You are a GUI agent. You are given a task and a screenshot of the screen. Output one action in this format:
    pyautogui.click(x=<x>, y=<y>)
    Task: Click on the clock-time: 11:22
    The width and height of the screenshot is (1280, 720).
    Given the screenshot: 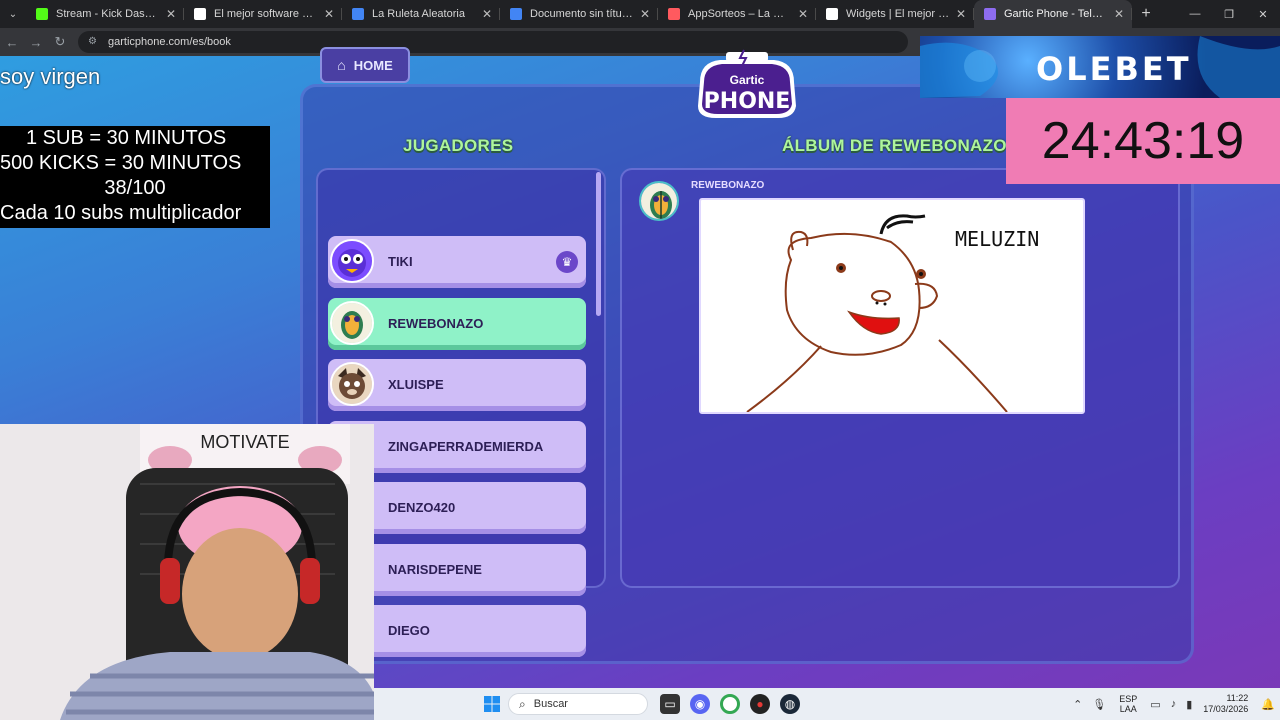 What is the action you would take?
    pyautogui.click(x=1237, y=698)
    